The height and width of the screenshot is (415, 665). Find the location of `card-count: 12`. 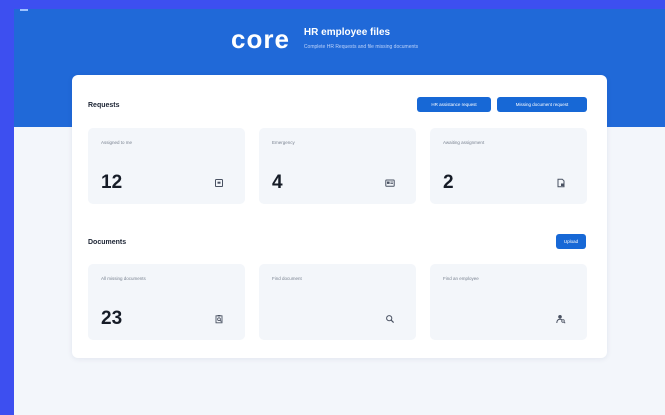

card-count: 12 is located at coordinates (112, 182).